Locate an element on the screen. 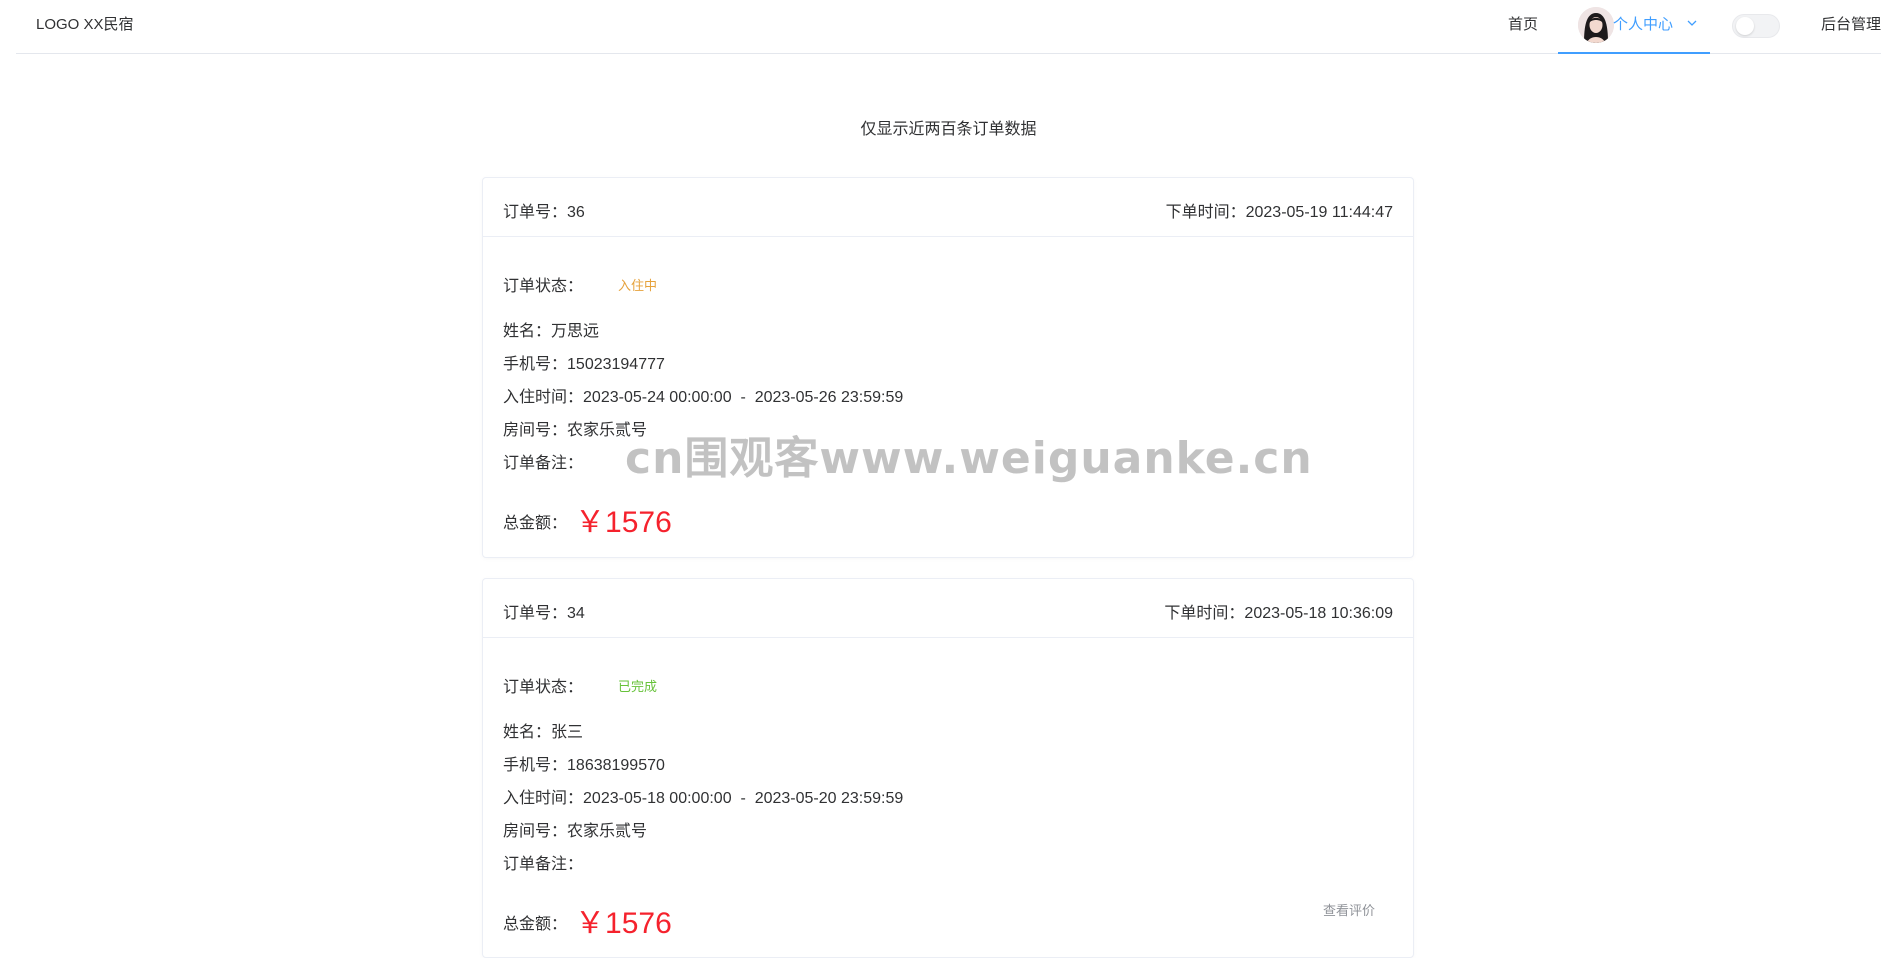 The width and height of the screenshot is (1897, 958). top-navbar: LOGO XX民宿 首页 个人中心 后台管理 is located at coordinates (948, 27).